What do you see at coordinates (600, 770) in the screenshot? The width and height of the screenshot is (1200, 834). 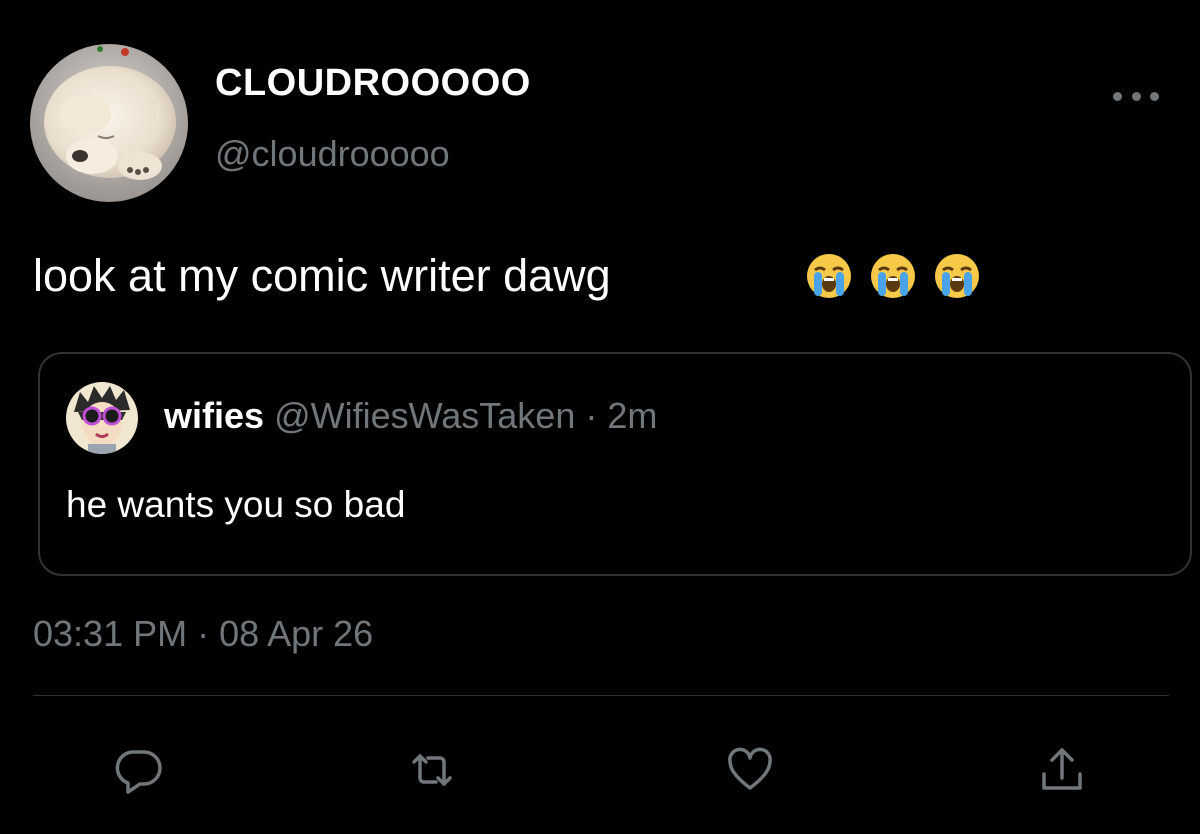 I see `action-bar` at bounding box center [600, 770].